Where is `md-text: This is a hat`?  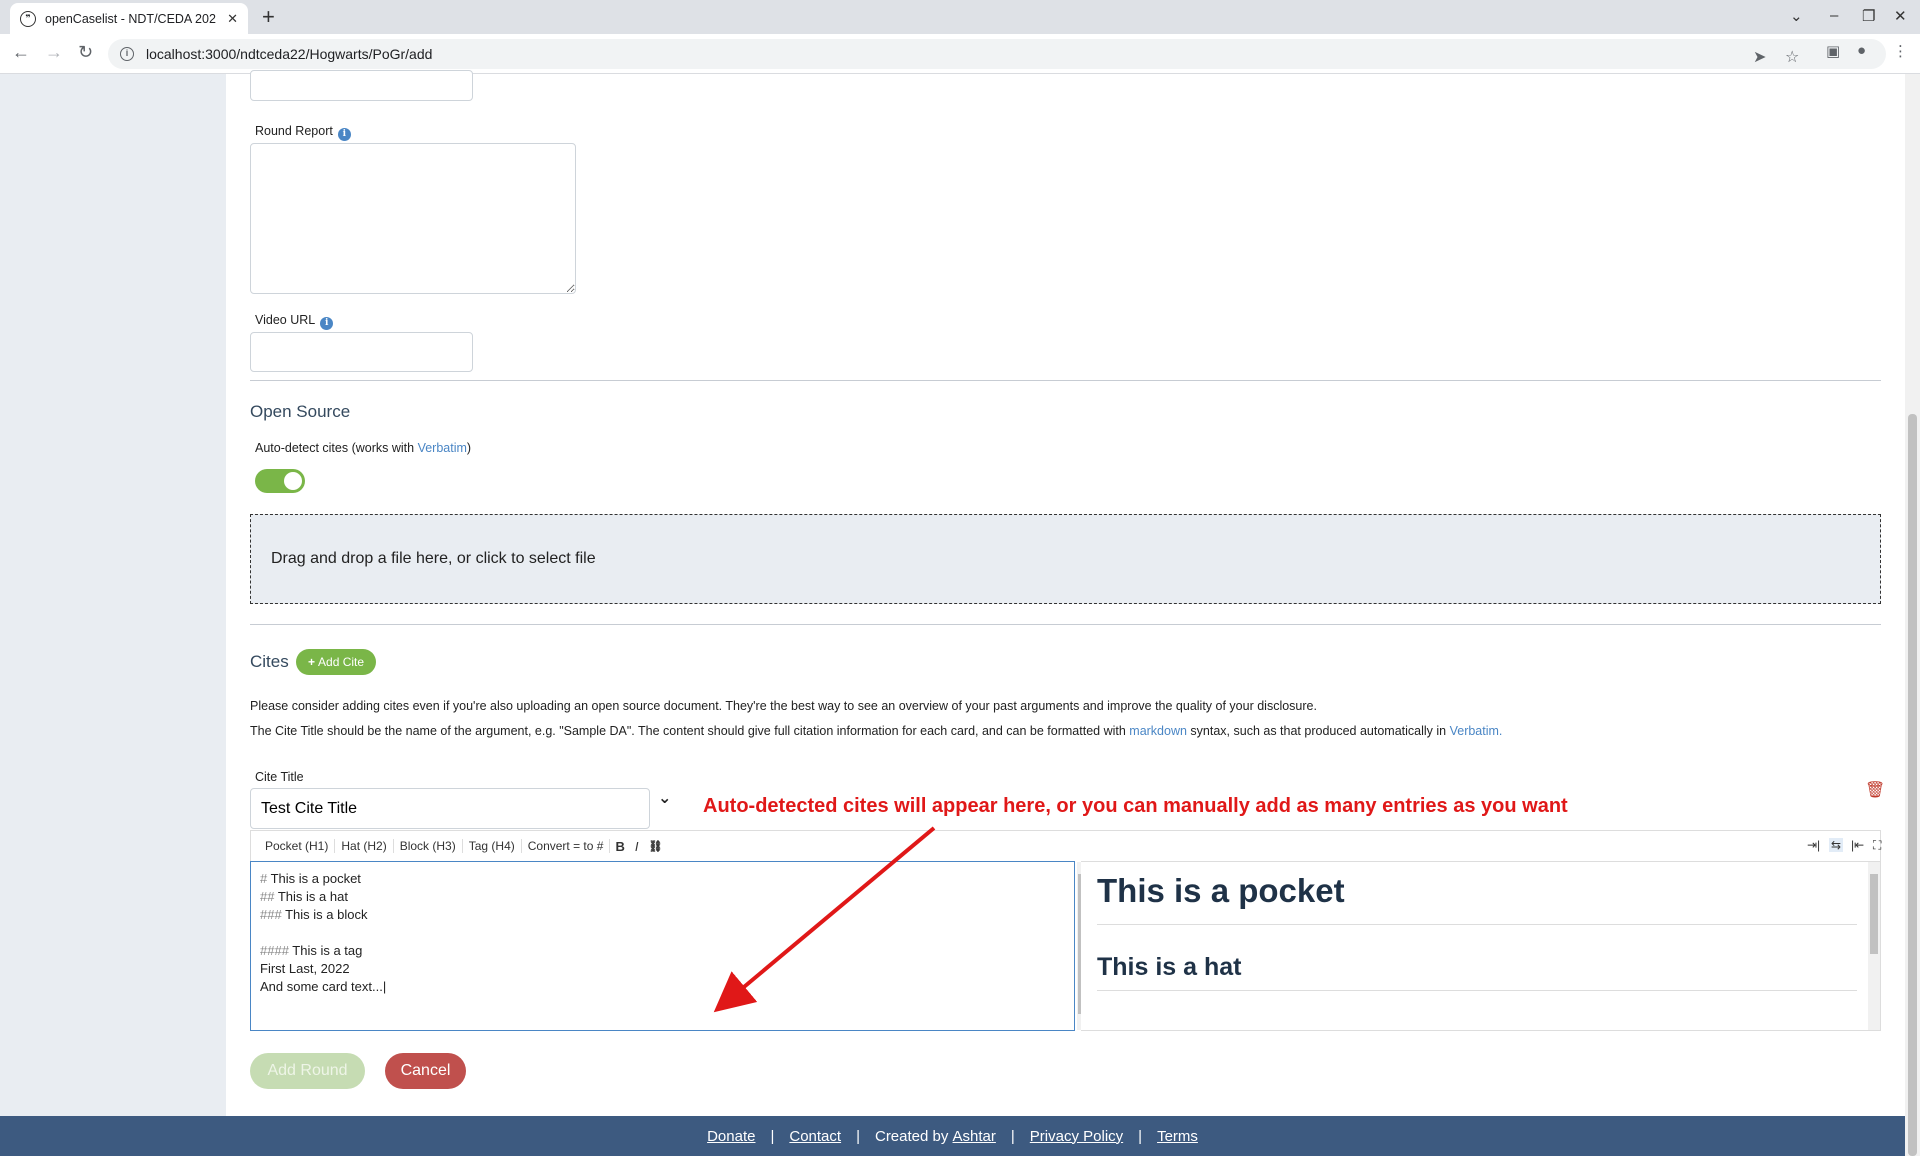
md-text: This is a hat is located at coordinates (312, 896).